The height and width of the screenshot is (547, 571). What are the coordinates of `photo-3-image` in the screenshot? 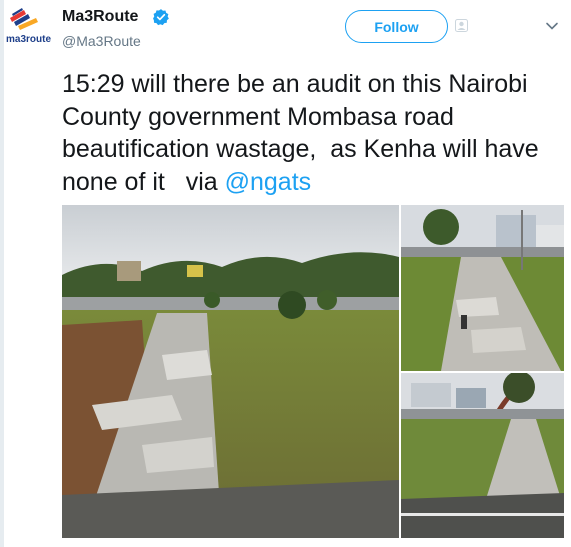 It's located at (482, 455).